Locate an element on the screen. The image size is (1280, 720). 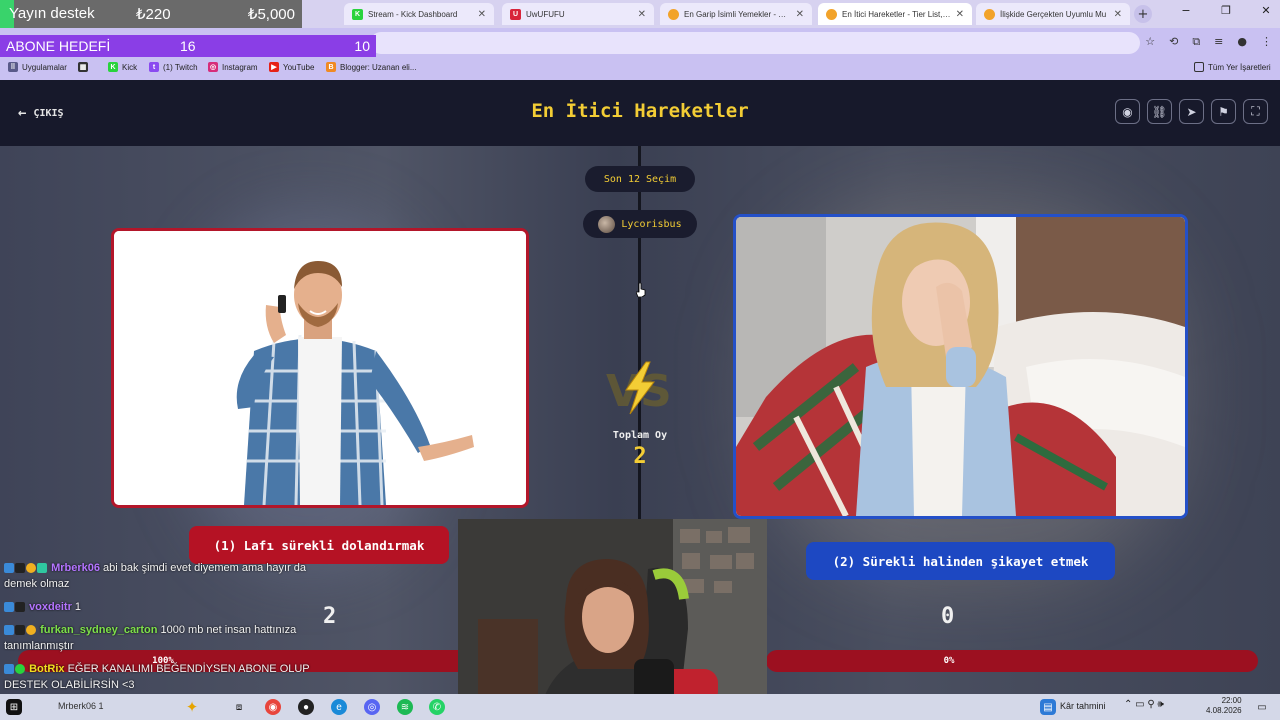
chat-username: voxdeitr is located at coordinates (50, 607).